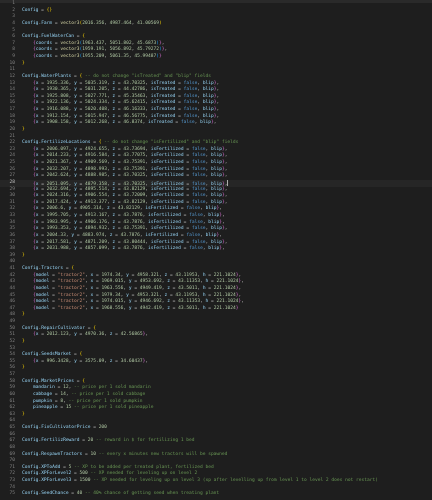  What do you see at coordinates (216, 315) in the screenshot?
I see `code-line: 48}` at bounding box center [216, 315].